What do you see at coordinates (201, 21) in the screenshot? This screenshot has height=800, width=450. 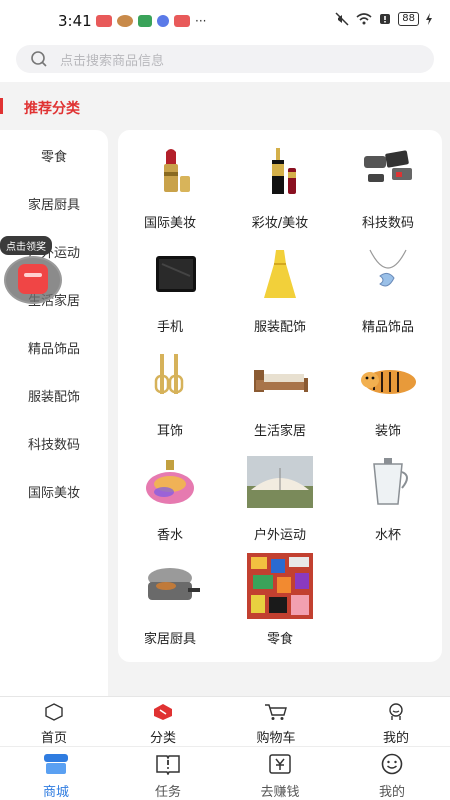 I see `more-dots: ···` at bounding box center [201, 21].